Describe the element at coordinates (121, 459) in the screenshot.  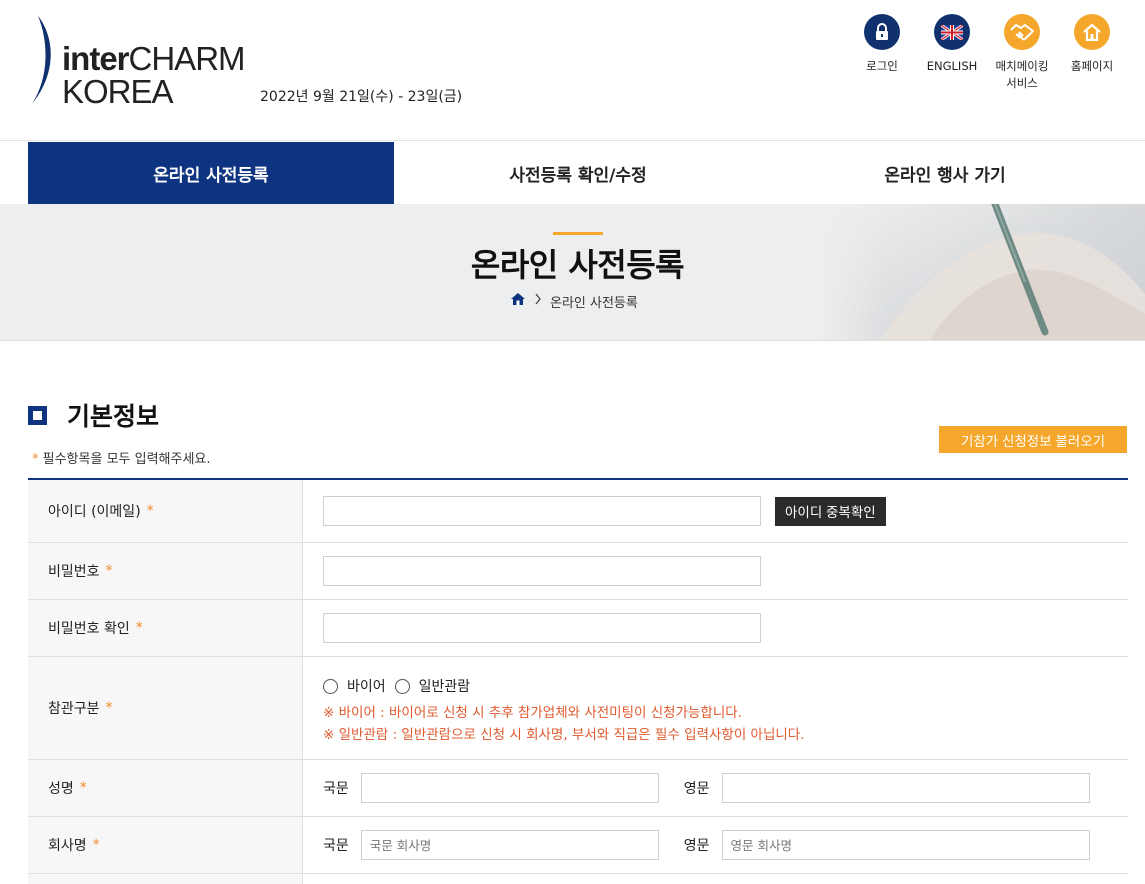
I see `required-note: * 필수항목을 모두 입력해주세요.` at that location.